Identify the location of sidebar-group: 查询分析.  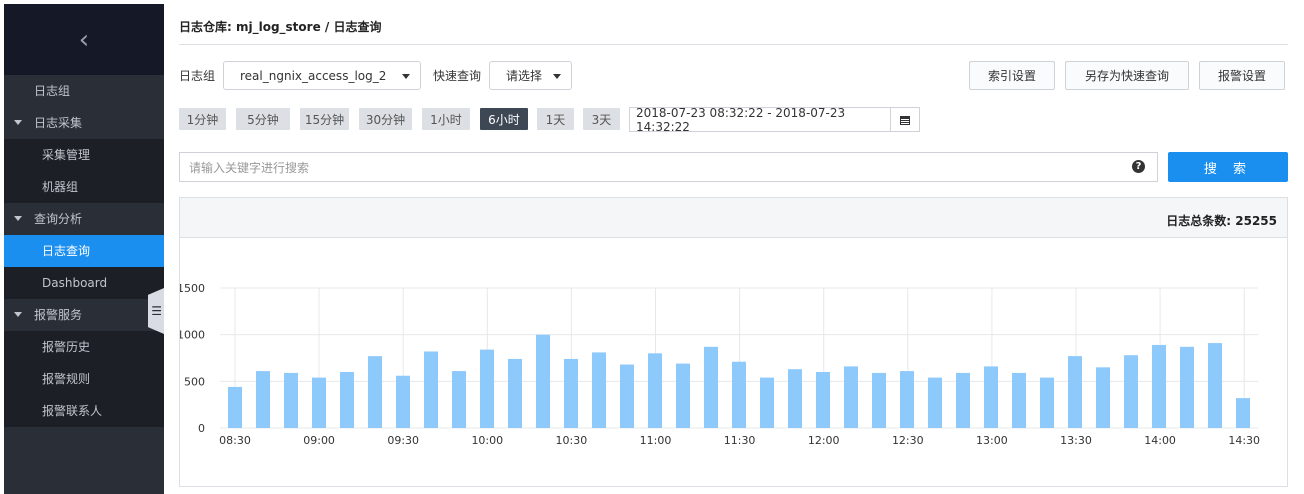
(84, 219).